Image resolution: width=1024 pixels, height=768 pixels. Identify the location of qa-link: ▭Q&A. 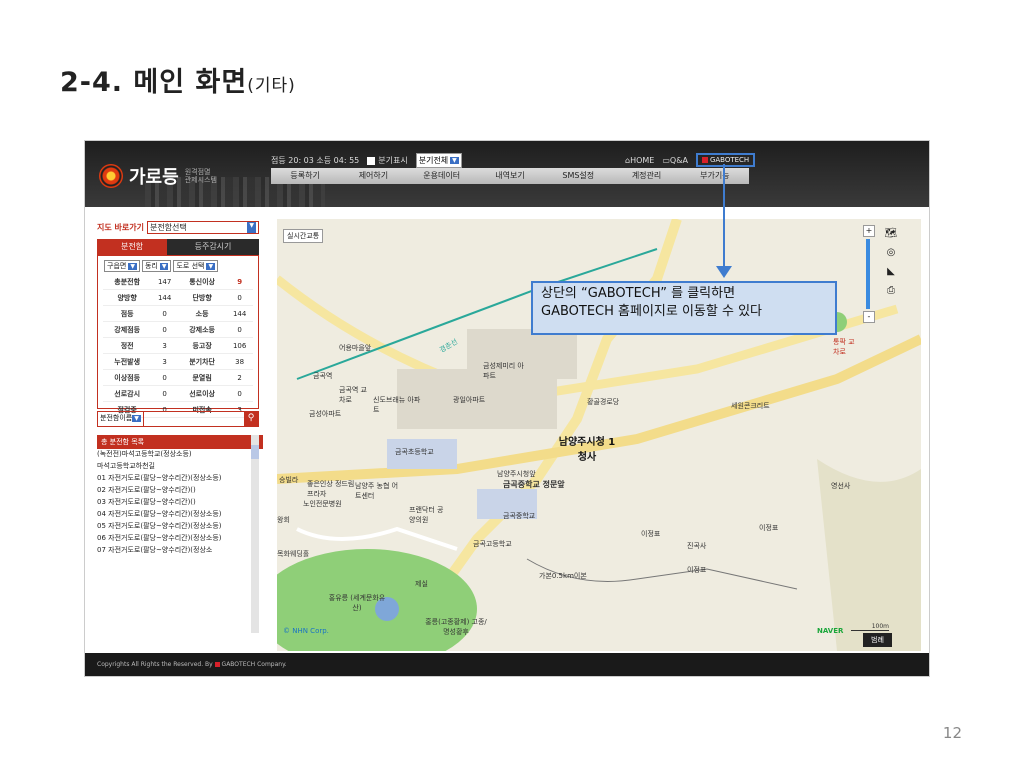
(675, 160).